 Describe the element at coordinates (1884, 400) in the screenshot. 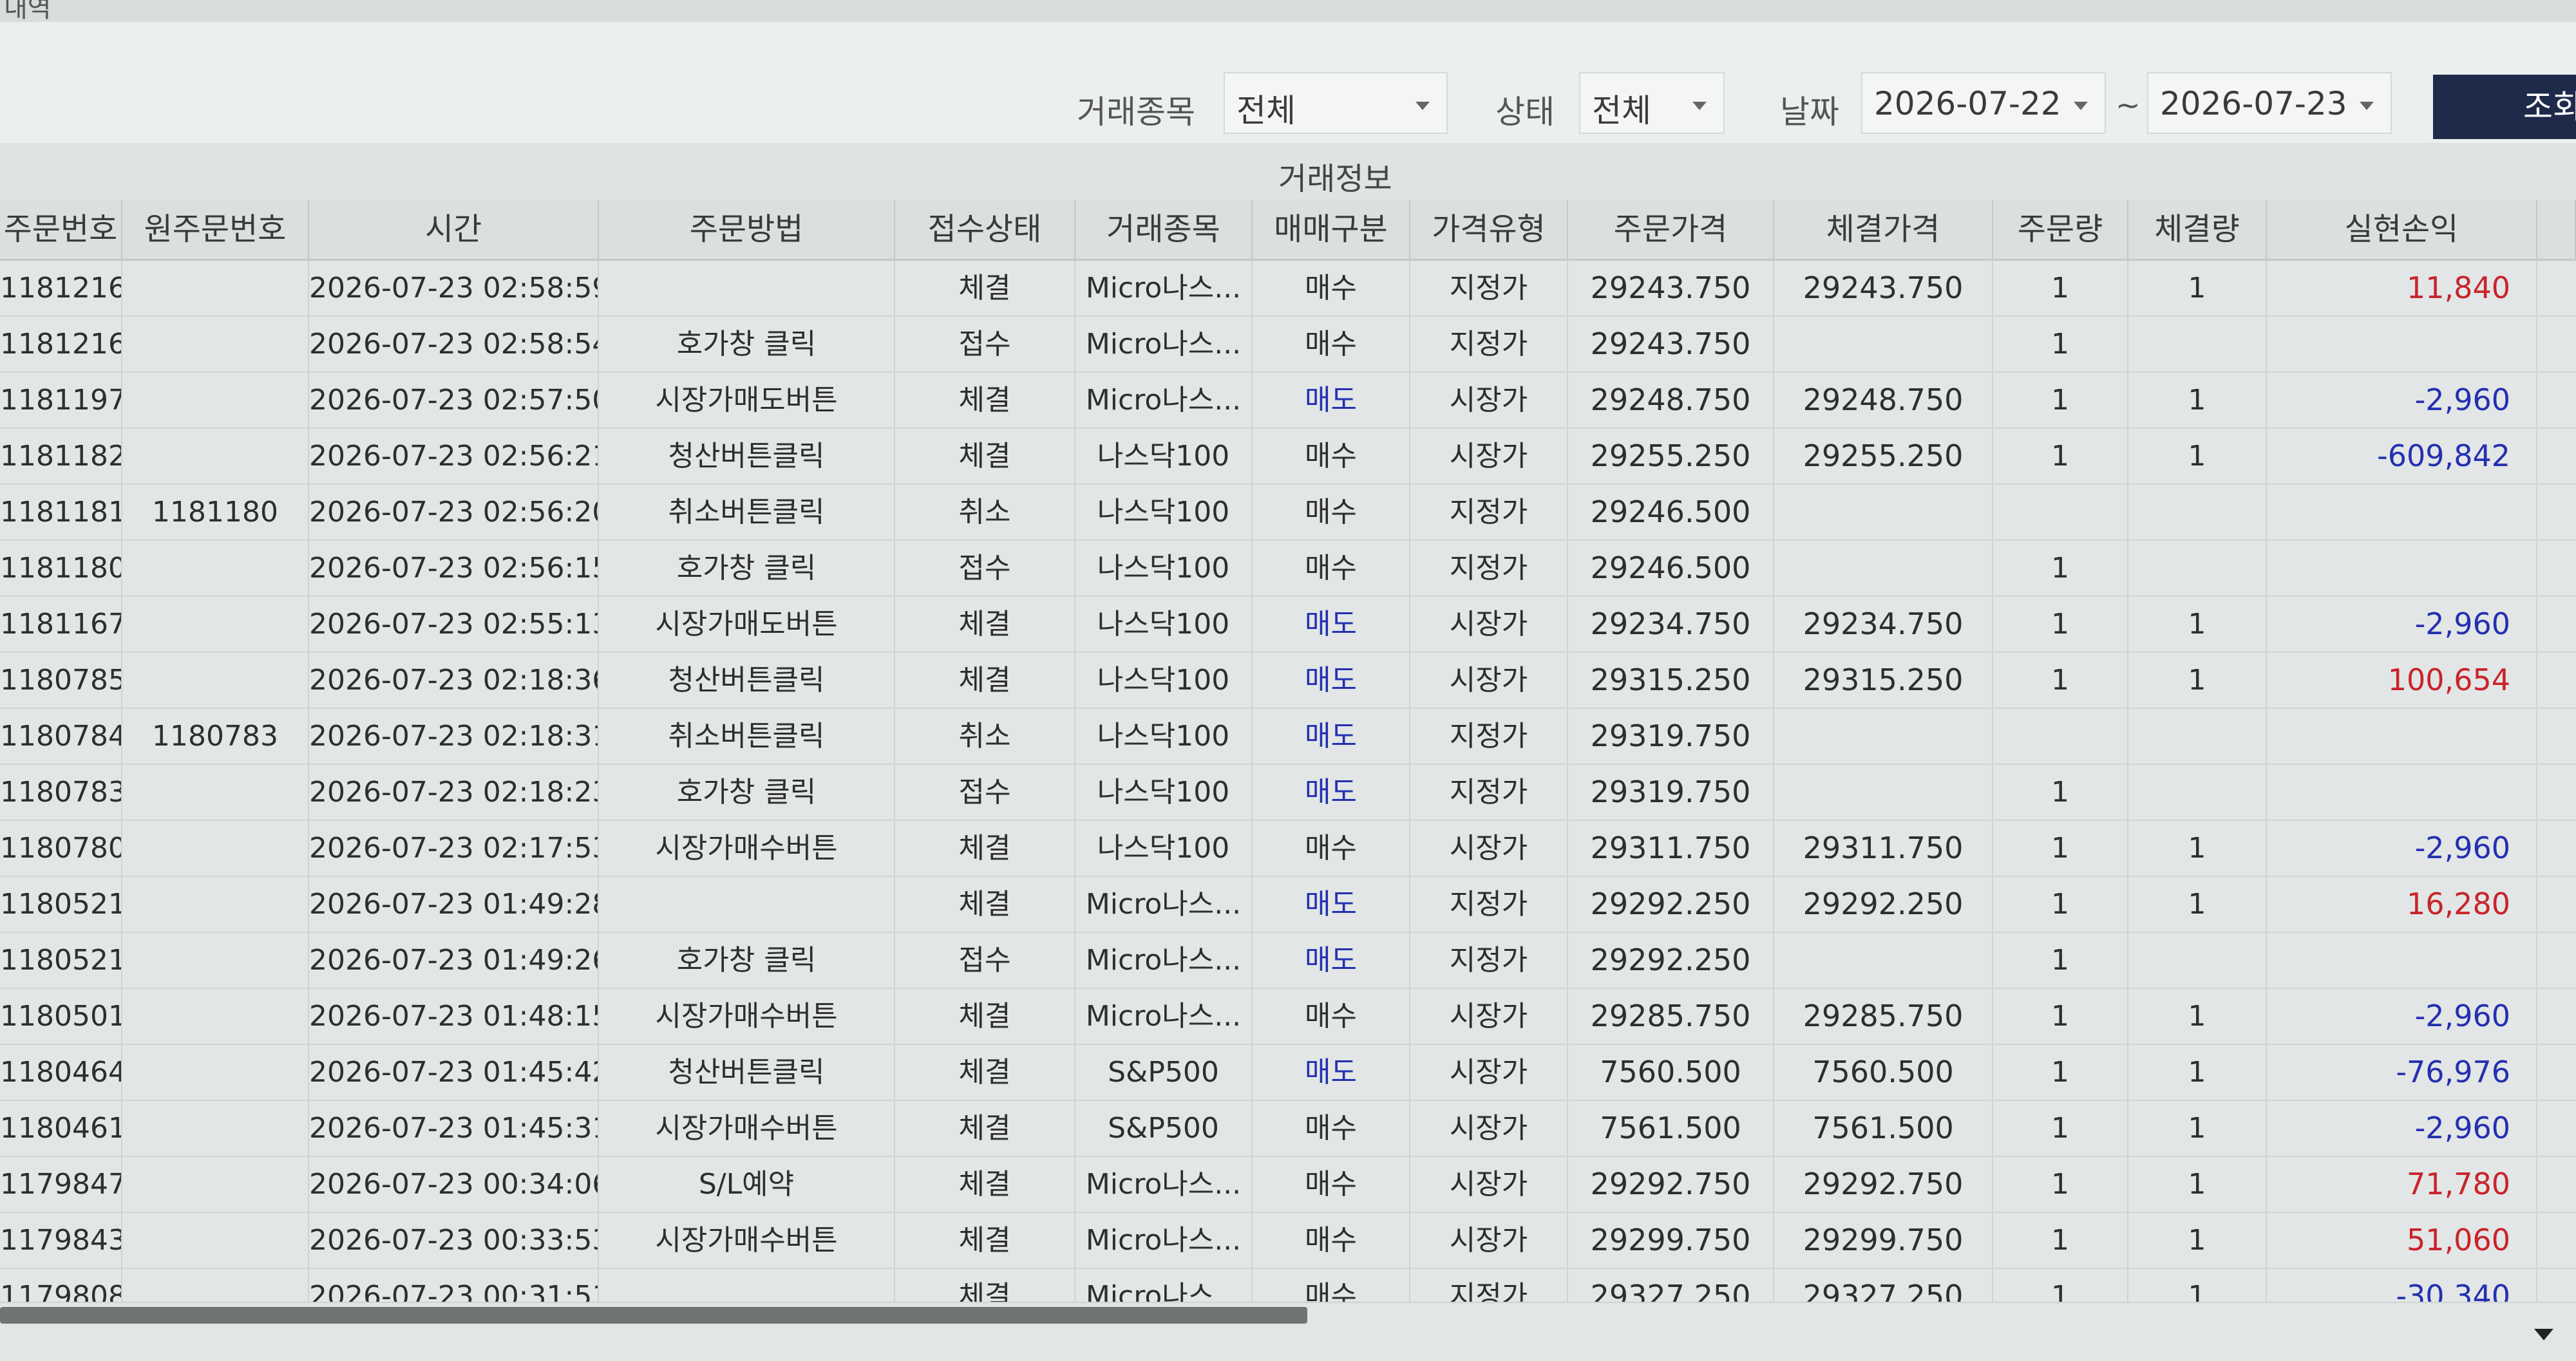

I see `cell-fill-price: 29248.750` at that location.